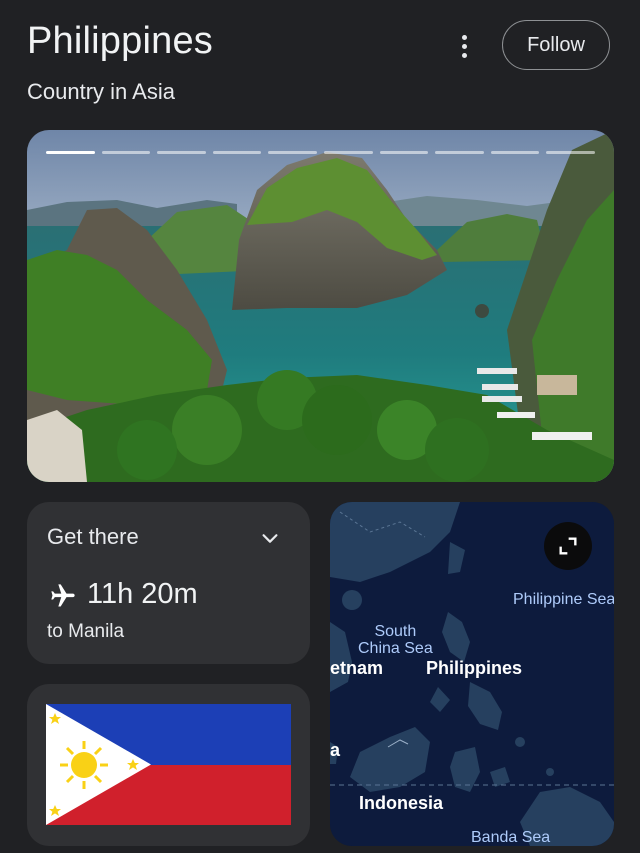 This screenshot has height=853, width=640. Describe the element at coordinates (464, 37) in the screenshot. I see `more-vert-icon` at that location.